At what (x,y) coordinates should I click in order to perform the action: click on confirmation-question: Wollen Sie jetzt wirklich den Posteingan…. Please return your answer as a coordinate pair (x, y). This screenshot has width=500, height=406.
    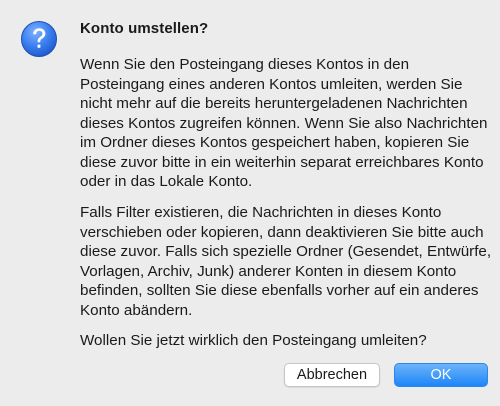
    Looking at the image, I should click on (253, 340).